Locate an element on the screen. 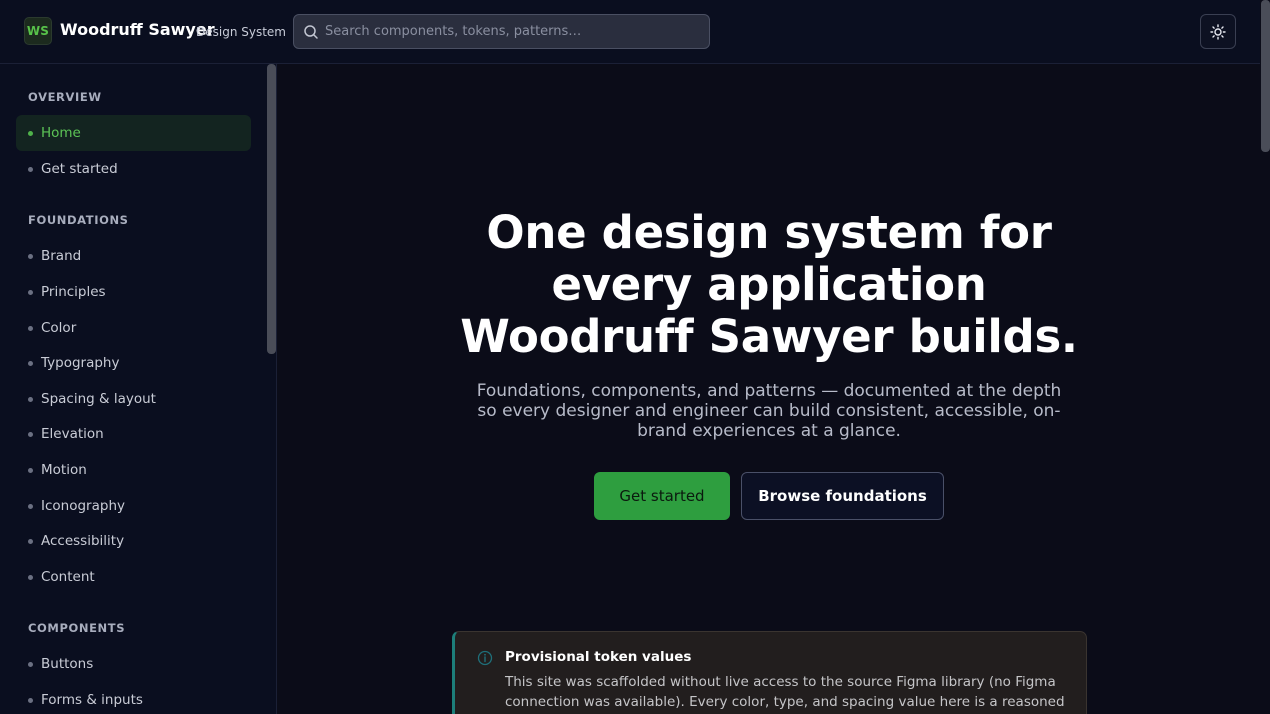 The image size is (1270, 714). sidebar-item-brand: Brand is located at coordinates (133, 256).